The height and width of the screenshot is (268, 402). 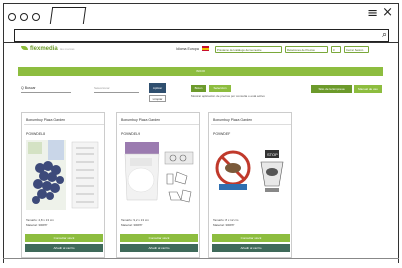 What do you see at coordinates (131, 134) in the screenshot?
I see `card-code: PG9WDEL9` at bounding box center [131, 134].